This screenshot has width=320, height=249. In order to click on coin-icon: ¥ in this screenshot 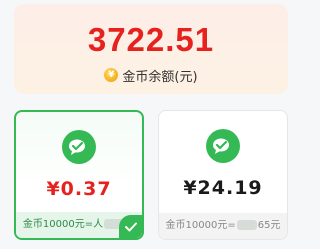, I will do `click(111, 75)`.